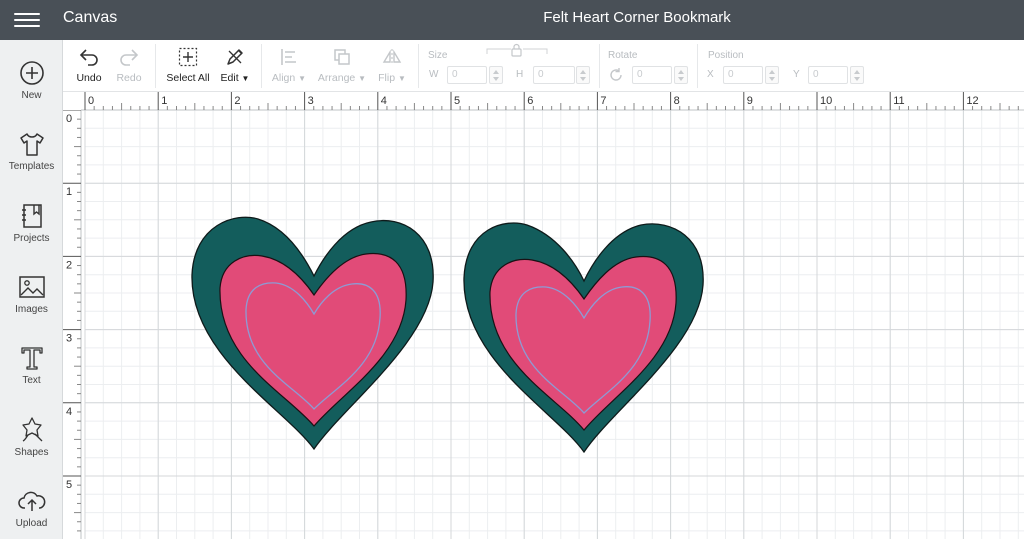 Image resolution: width=1024 pixels, height=539 pixels. What do you see at coordinates (455, 74) in the screenshot?
I see `width-value: 0` at bounding box center [455, 74].